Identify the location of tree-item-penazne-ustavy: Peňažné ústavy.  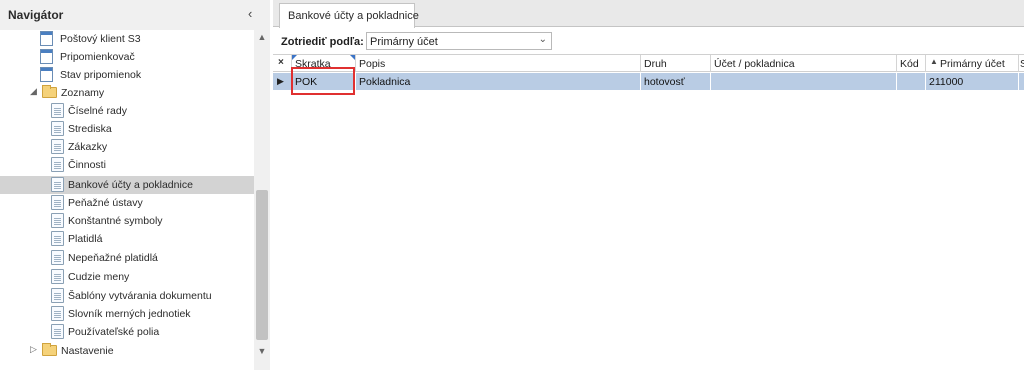
(127, 203).